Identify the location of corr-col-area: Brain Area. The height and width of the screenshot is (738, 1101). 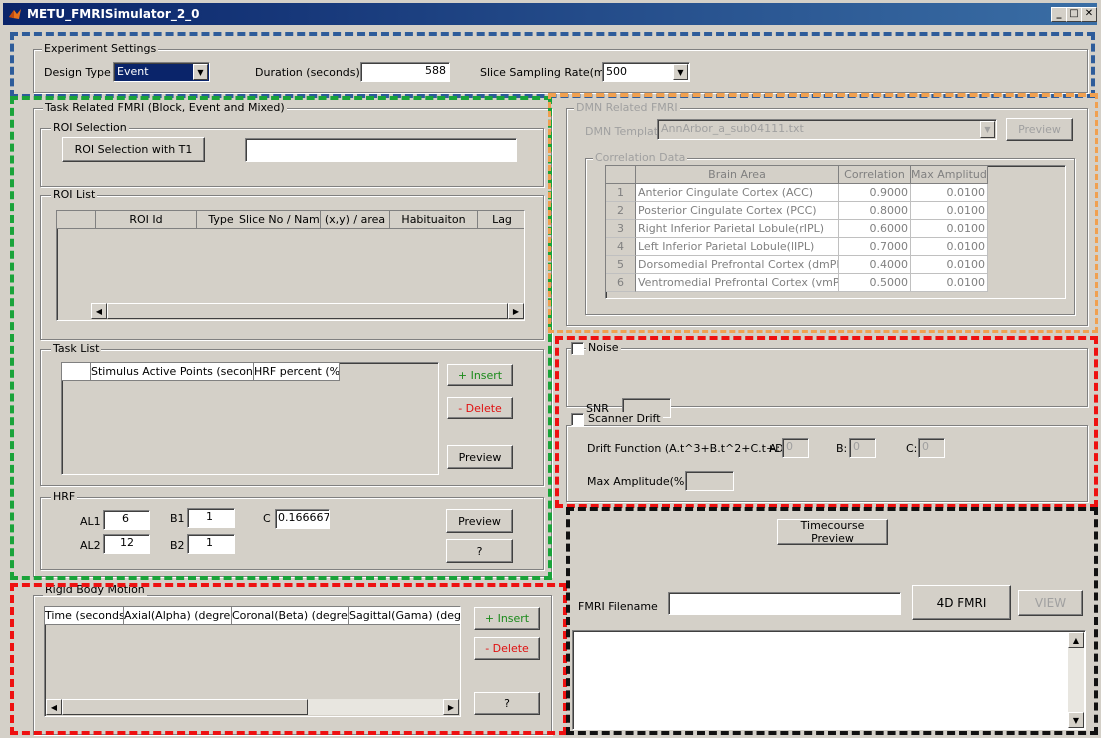
(737, 175).